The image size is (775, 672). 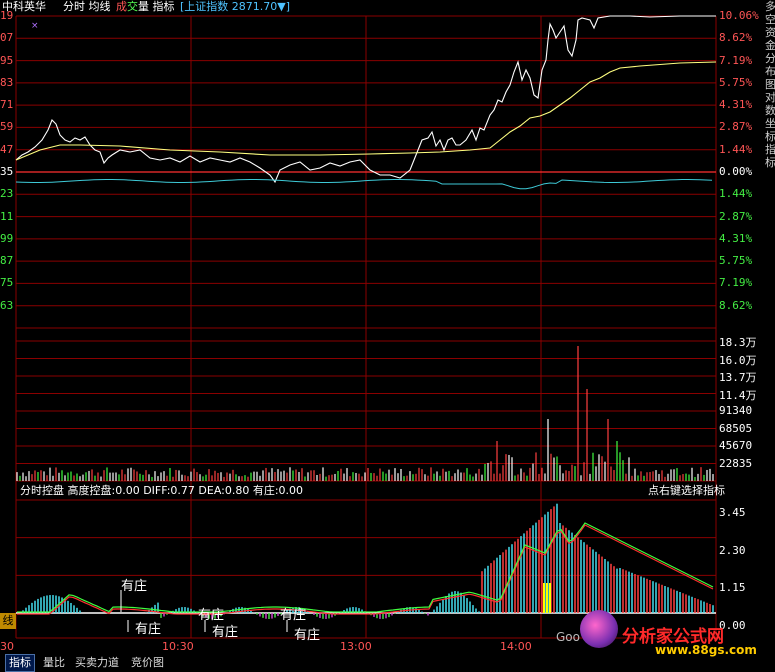 What do you see at coordinates (8, 621) in the screenshot?
I see `line-tab-cut: 线` at bounding box center [8, 621].